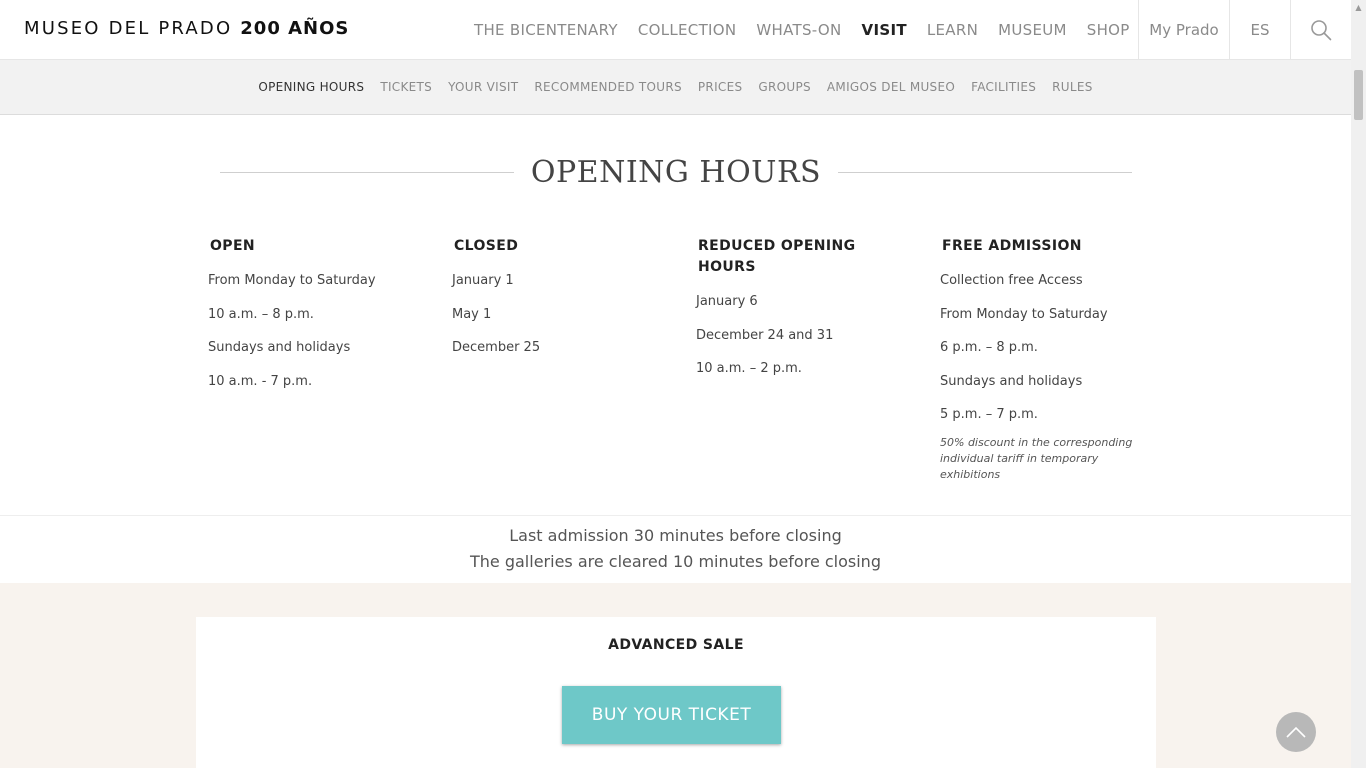 This screenshot has height=768, width=1366. What do you see at coordinates (608, 87) in the screenshot?
I see `subnav-item-recommended-tours: RECOMMENDED TOURS` at bounding box center [608, 87].